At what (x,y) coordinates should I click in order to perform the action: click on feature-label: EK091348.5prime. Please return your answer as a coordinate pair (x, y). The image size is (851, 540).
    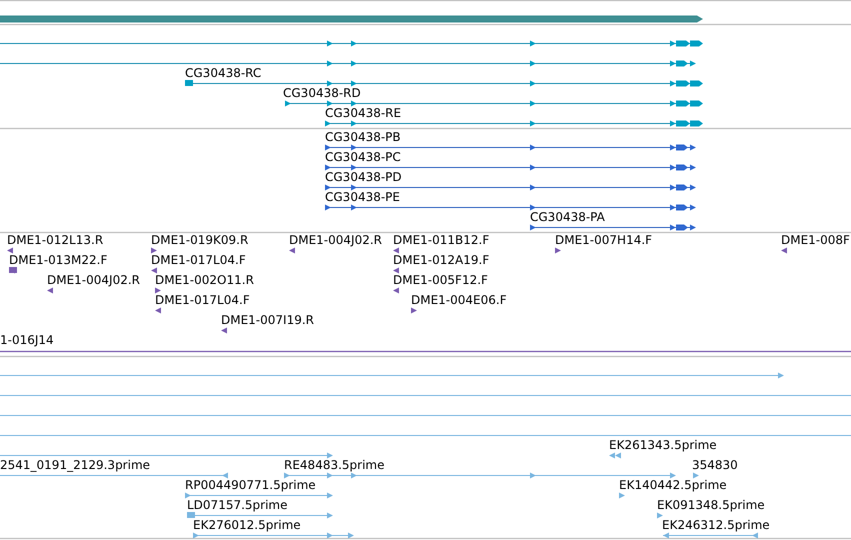
    Looking at the image, I should click on (711, 505).